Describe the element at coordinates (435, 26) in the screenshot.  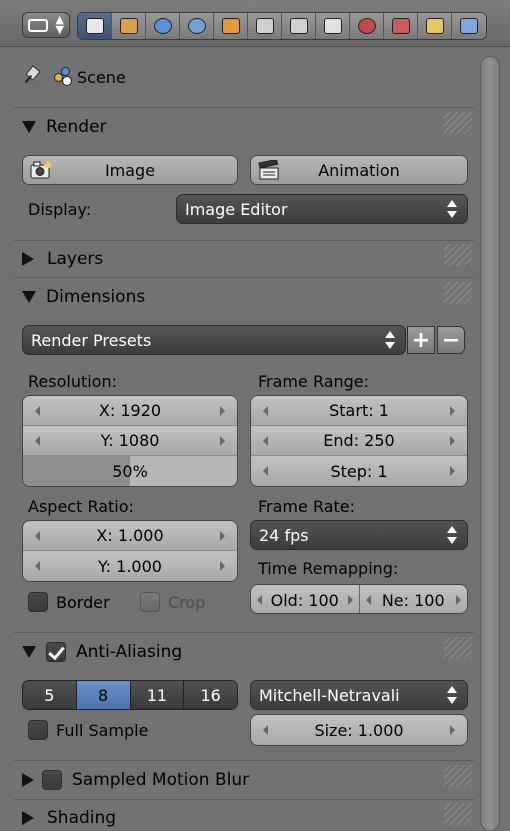
I see `tab-particles` at that location.